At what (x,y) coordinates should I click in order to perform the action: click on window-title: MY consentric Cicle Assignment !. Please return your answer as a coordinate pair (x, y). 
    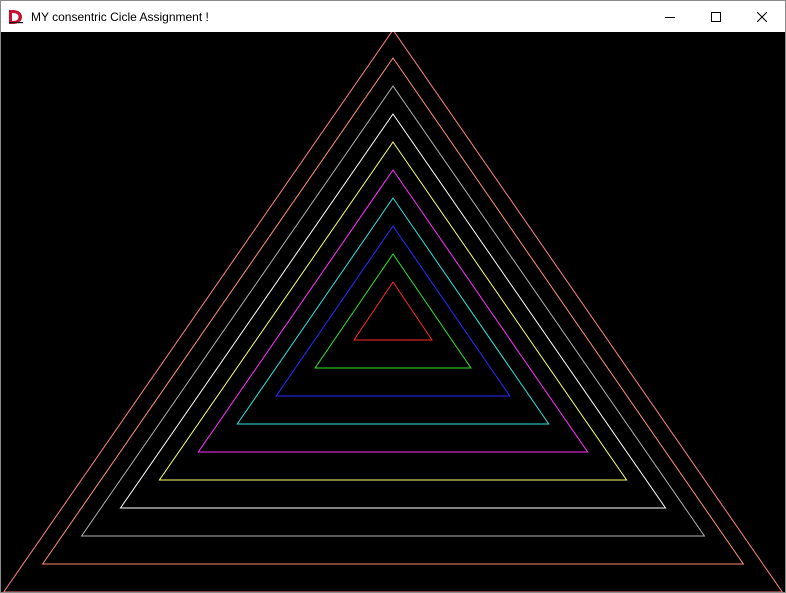
    Looking at the image, I should click on (120, 16).